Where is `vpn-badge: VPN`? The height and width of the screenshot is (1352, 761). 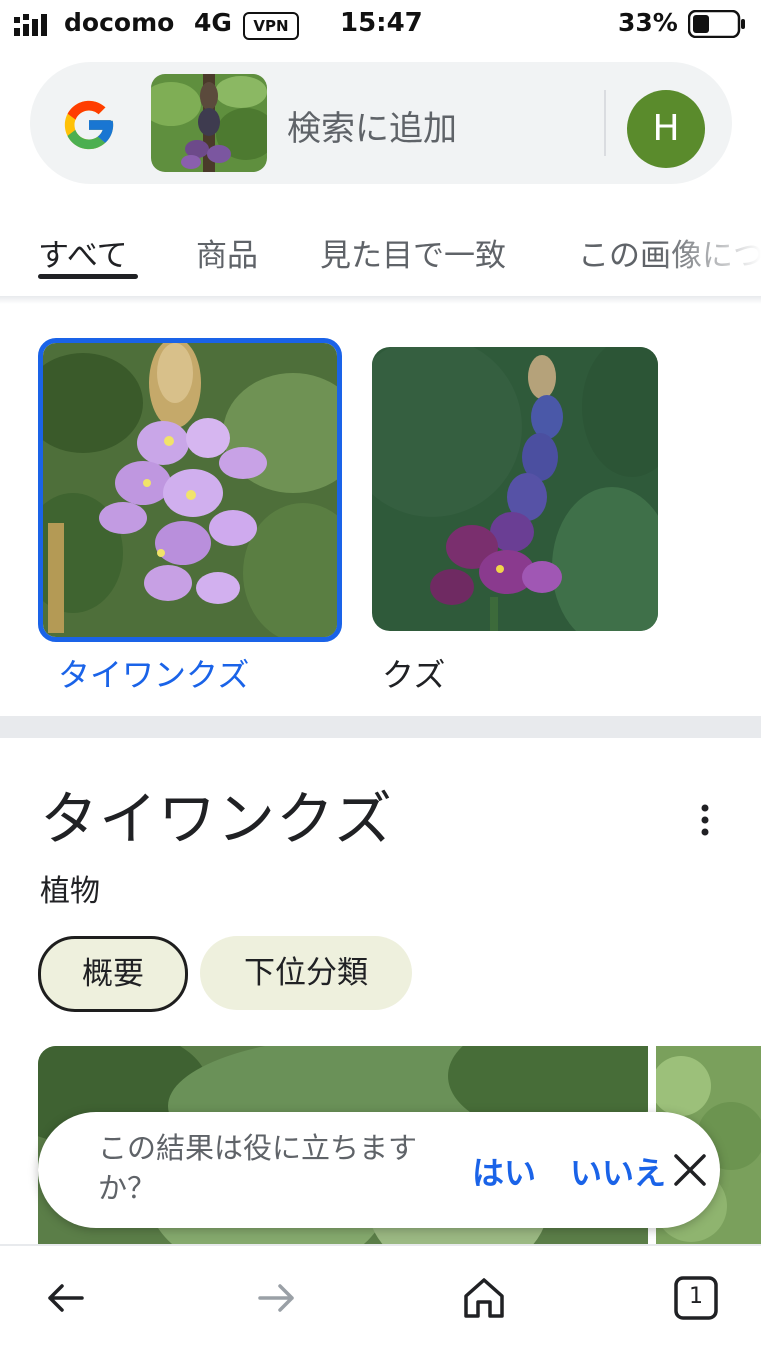 vpn-badge: VPN is located at coordinates (271, 26).